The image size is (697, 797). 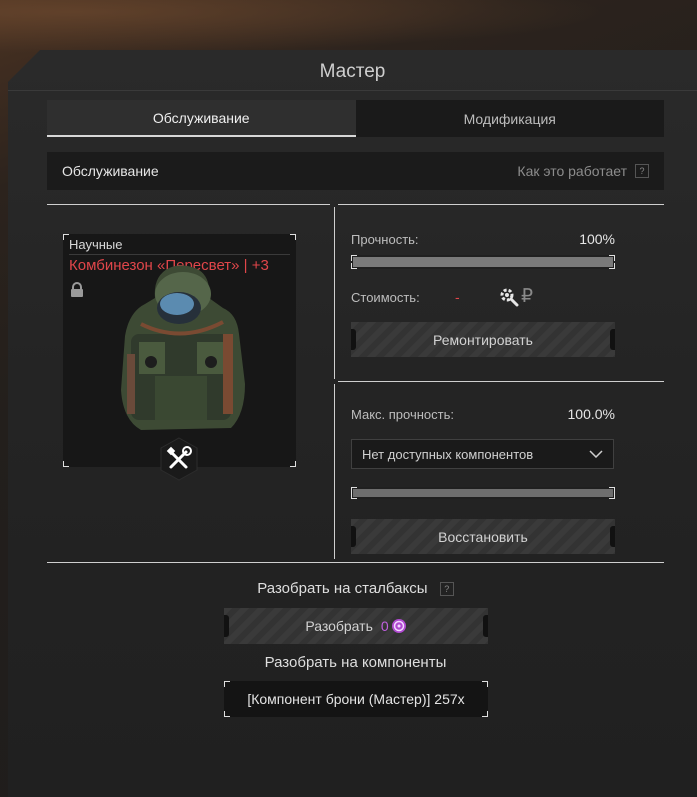 I want to click on item-card: Научные Комбинезон «Пересвет» | +3, so click(x=179, y=357).